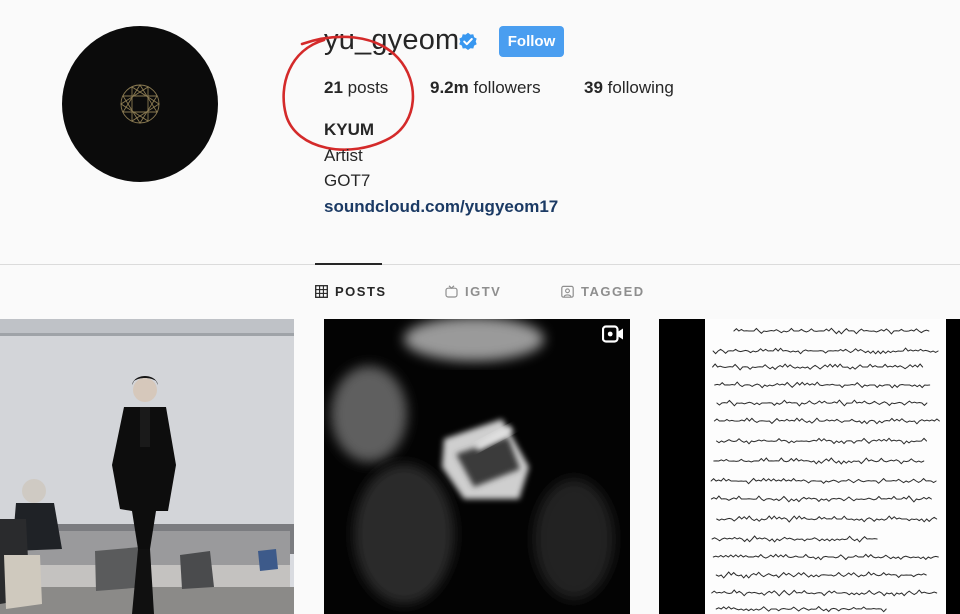 This screenshot has width=960, height=614. Describe the element at coordinates (347, 180) in the screenshot. I see `bio-text: GOT7` at that location.